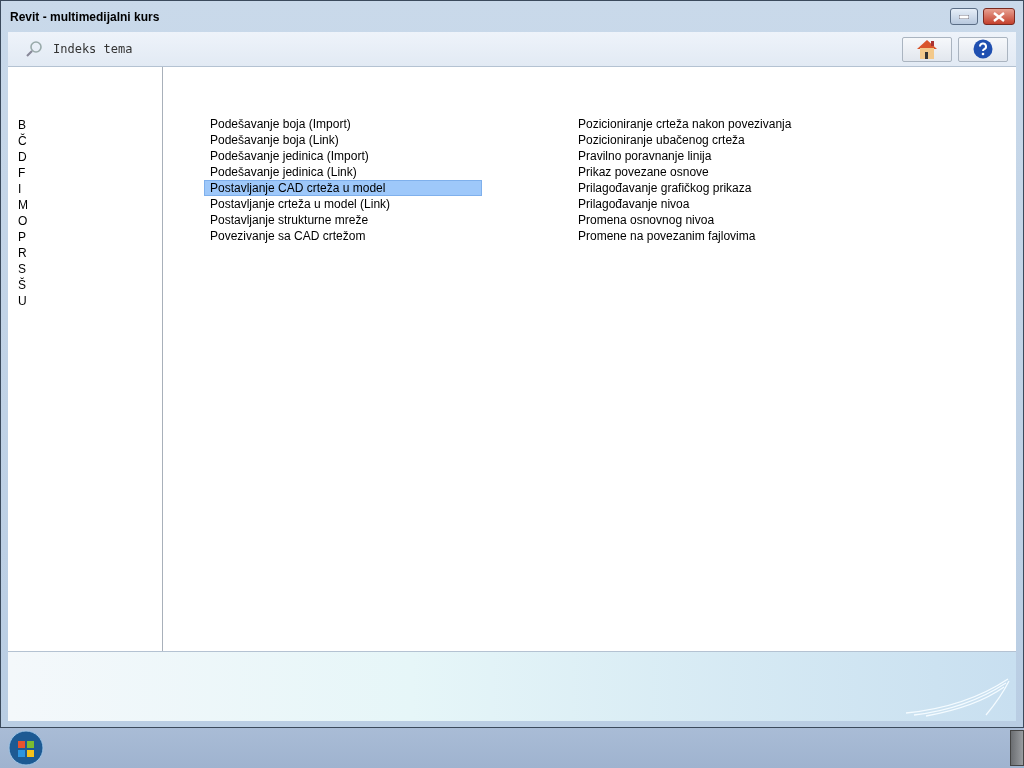 This screenshot has height=768, width=1024. What do you see at coordinates (22, 237) in the screenshot?
I see `index-letter-link: P` at bounding box center [22, 237].